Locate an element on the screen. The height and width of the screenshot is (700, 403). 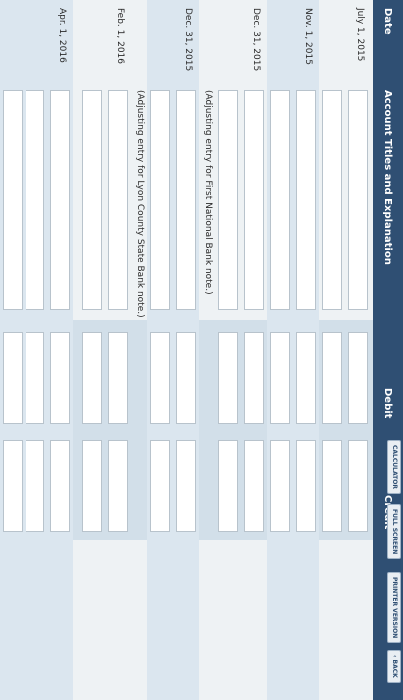
entry-date: Feb. 1, 2016 is located at coordinates (120, 36).